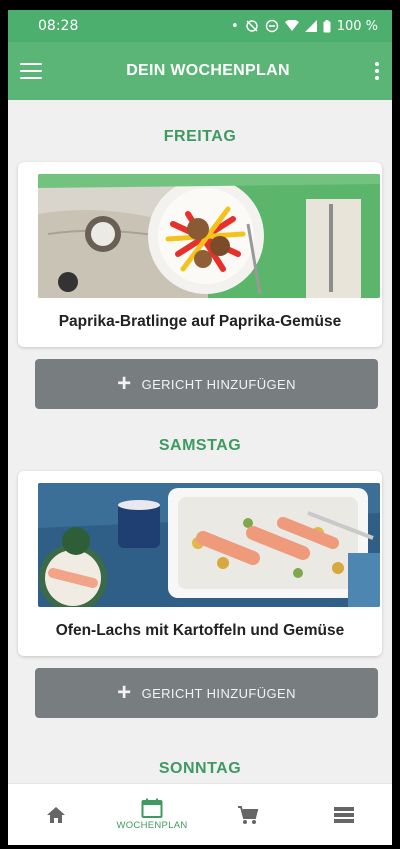 The height and width of the screenshot is (849, 400). I want to click on calendar-icon, so click(152, 808).